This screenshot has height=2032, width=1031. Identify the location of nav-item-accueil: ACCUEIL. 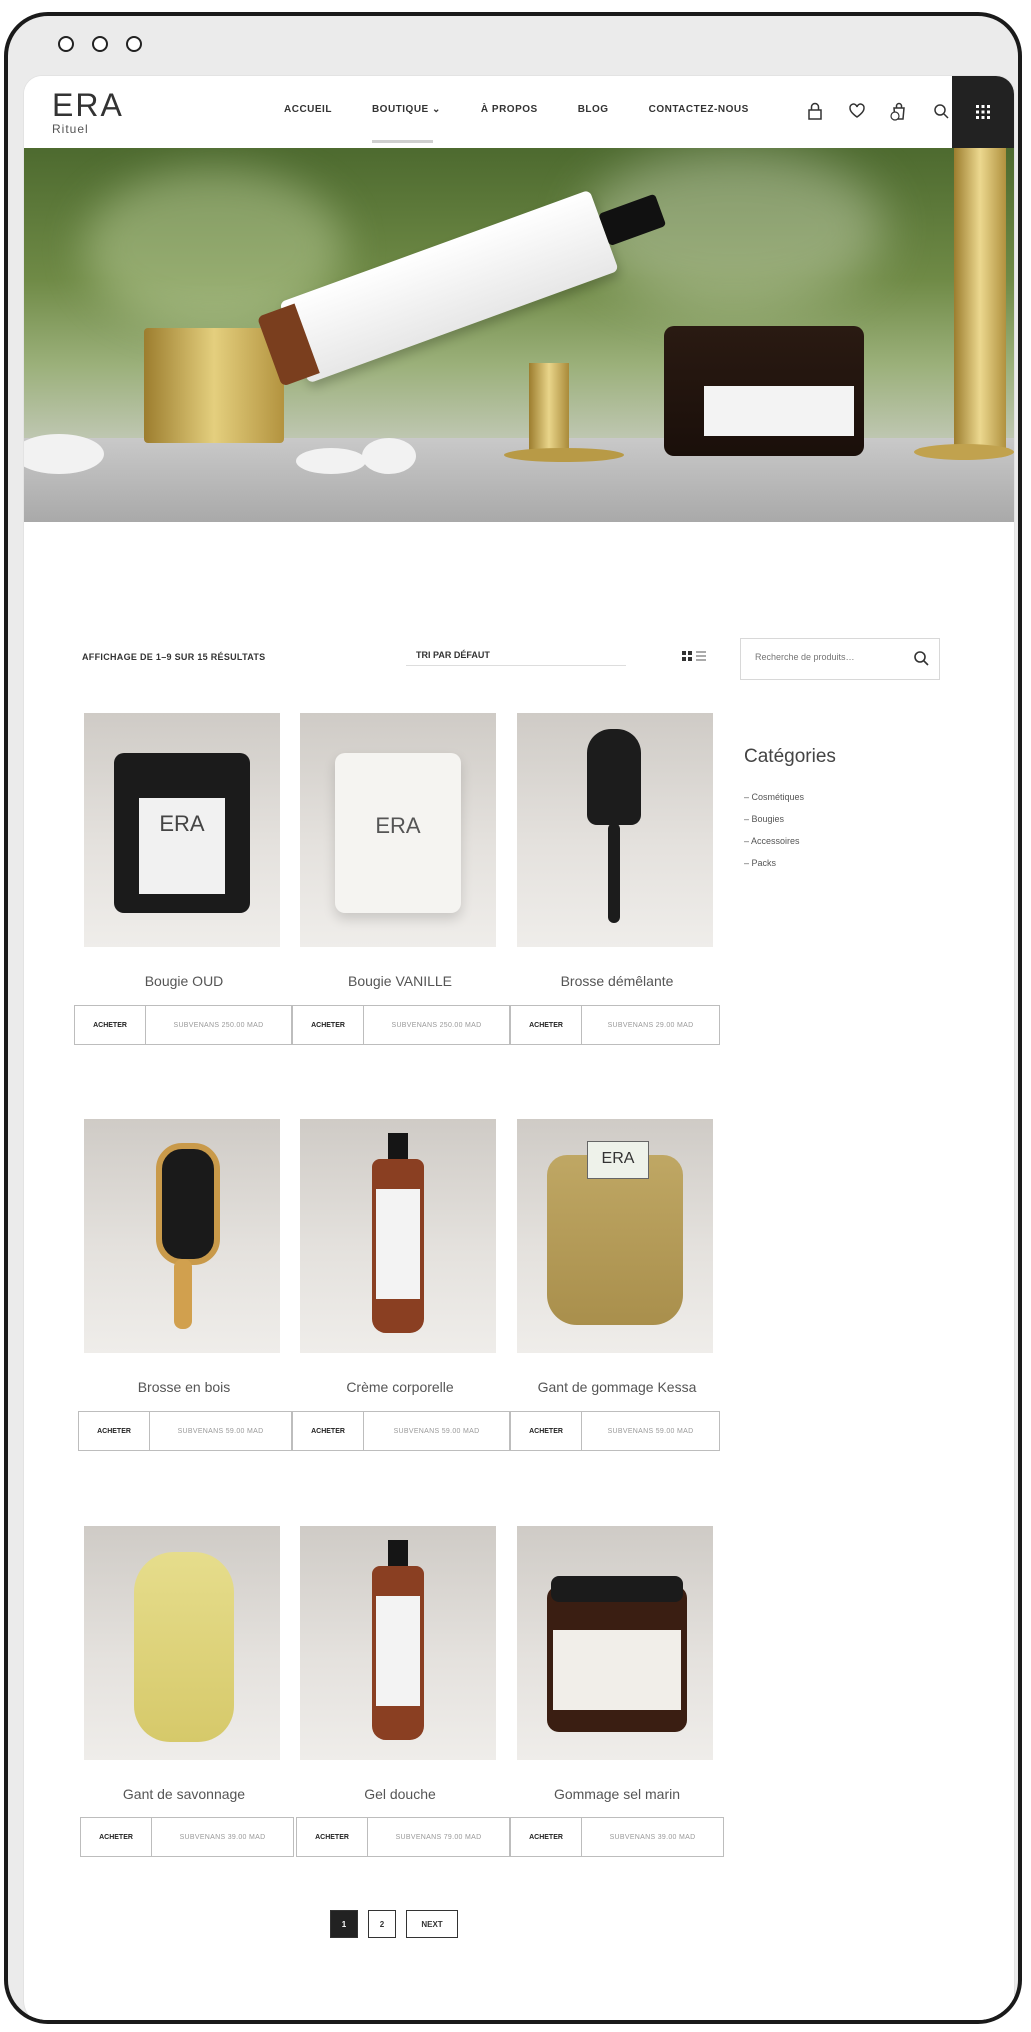
(308, 109).